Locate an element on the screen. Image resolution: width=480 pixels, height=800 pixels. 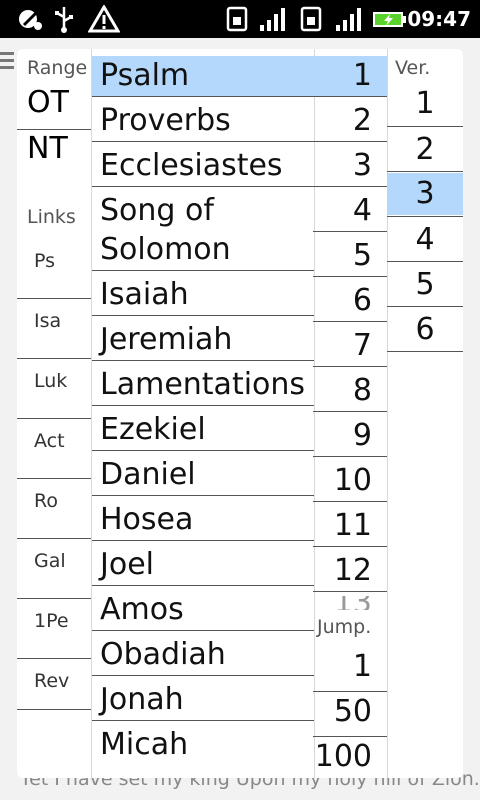
book-item: Song of Solomon is located at coordinates (203, 231).